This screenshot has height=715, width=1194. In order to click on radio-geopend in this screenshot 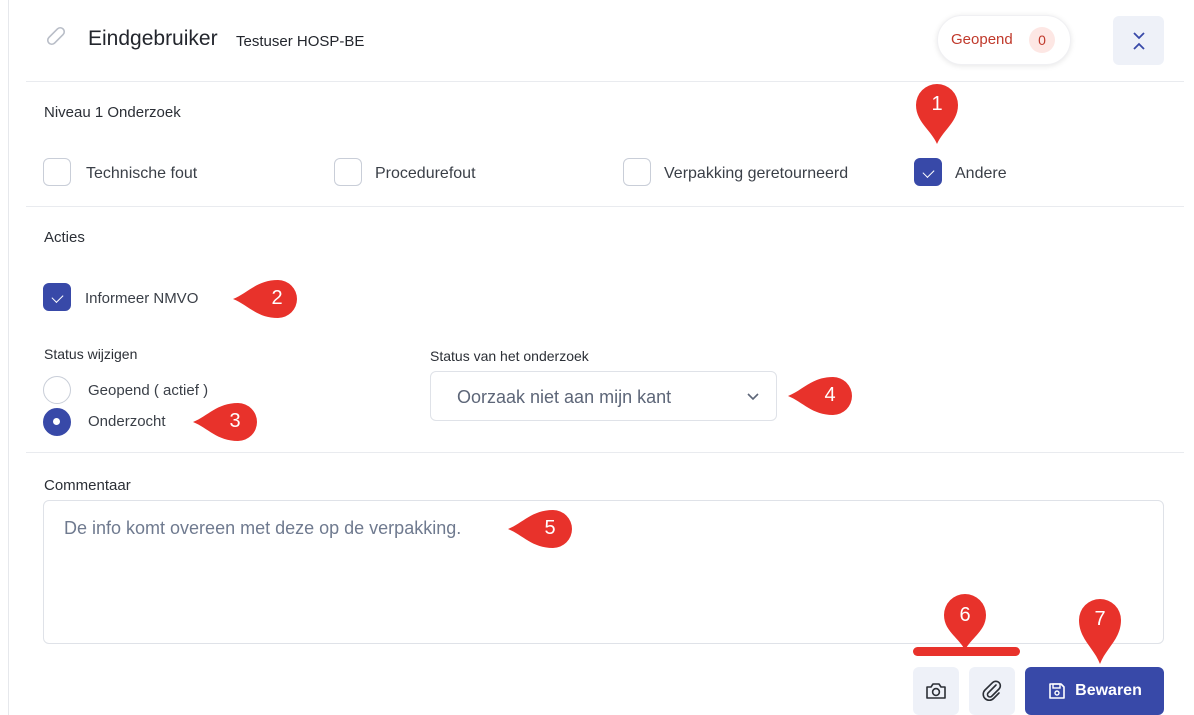, I will do `click(57, 390)`.